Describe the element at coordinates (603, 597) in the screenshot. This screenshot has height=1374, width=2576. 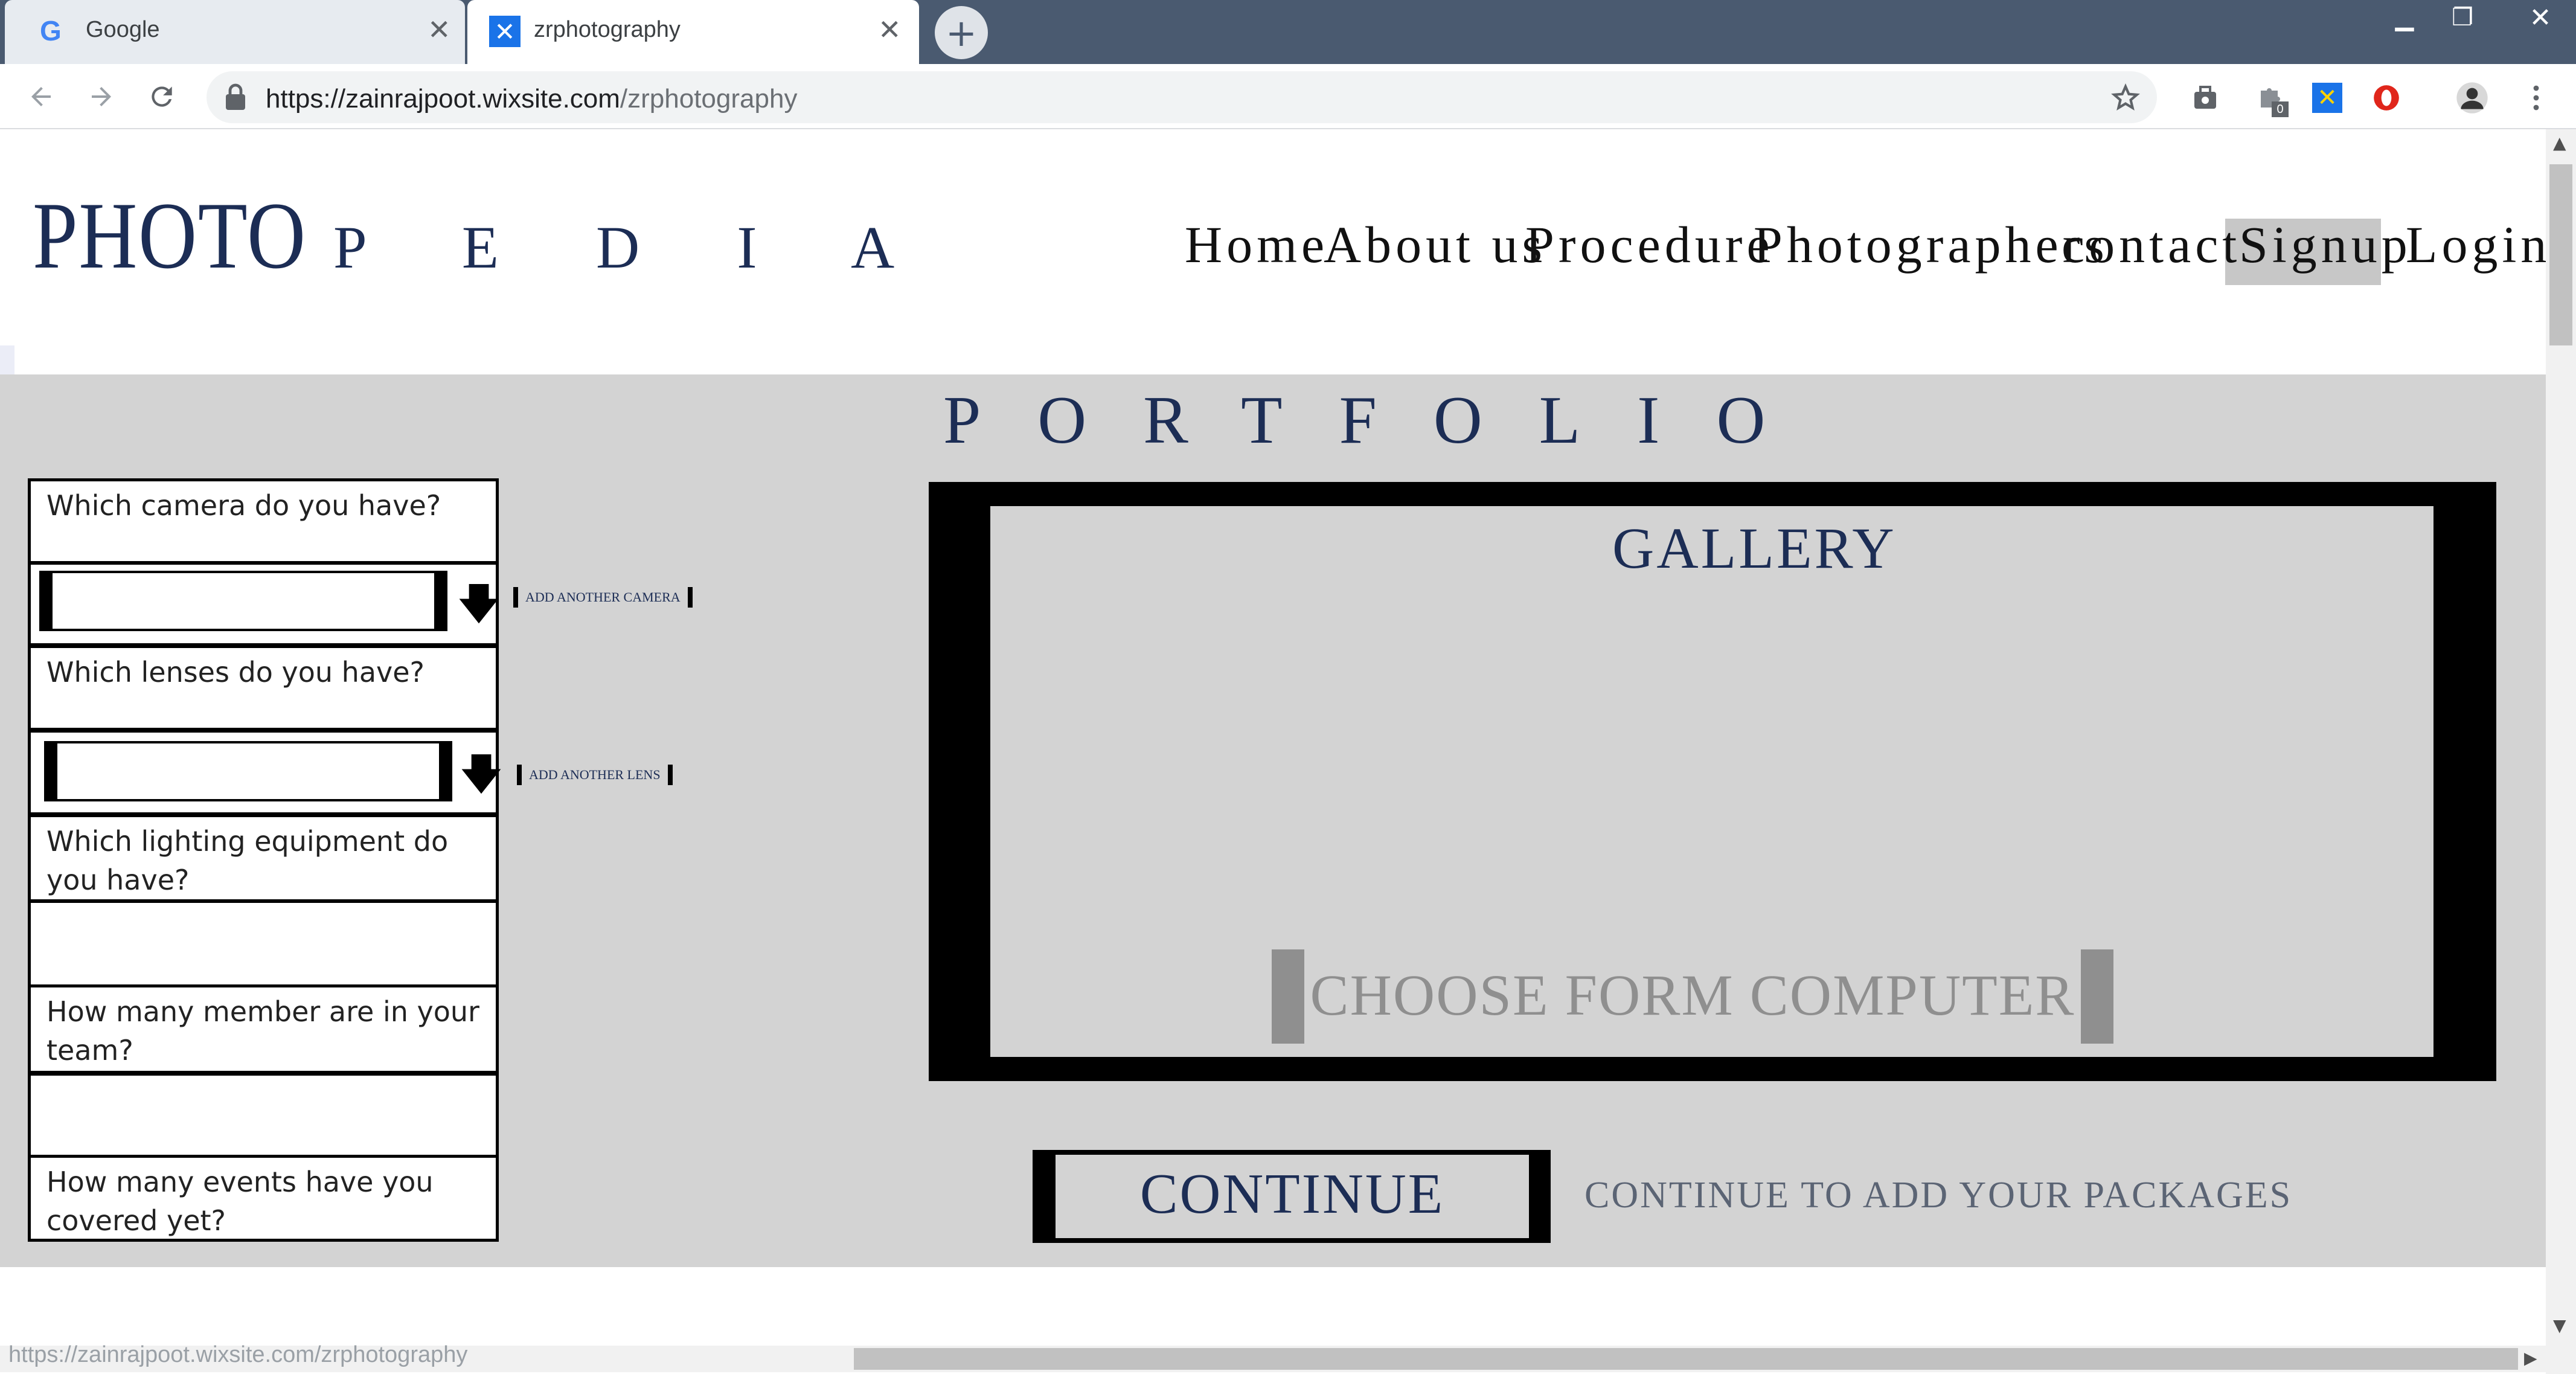
I see `add-camera-button: ADD ANOTHER CAMERA` at that location.